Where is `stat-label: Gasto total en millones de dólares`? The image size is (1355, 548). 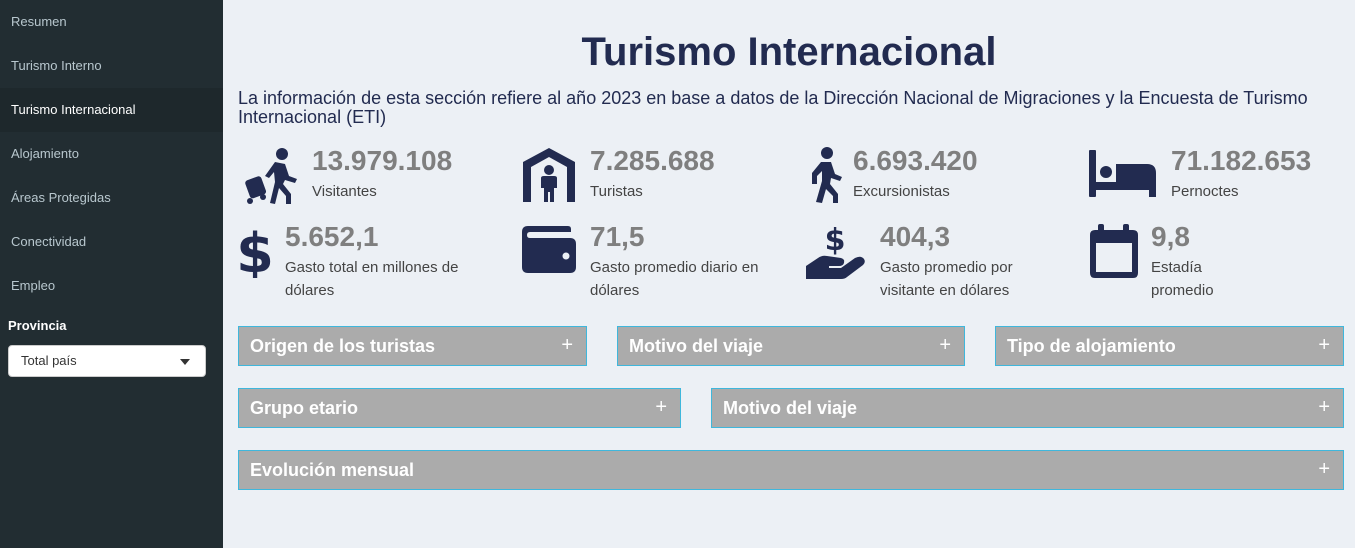 stat-label: Gasto total en millones de dólares is located at coordinates (372, 279).